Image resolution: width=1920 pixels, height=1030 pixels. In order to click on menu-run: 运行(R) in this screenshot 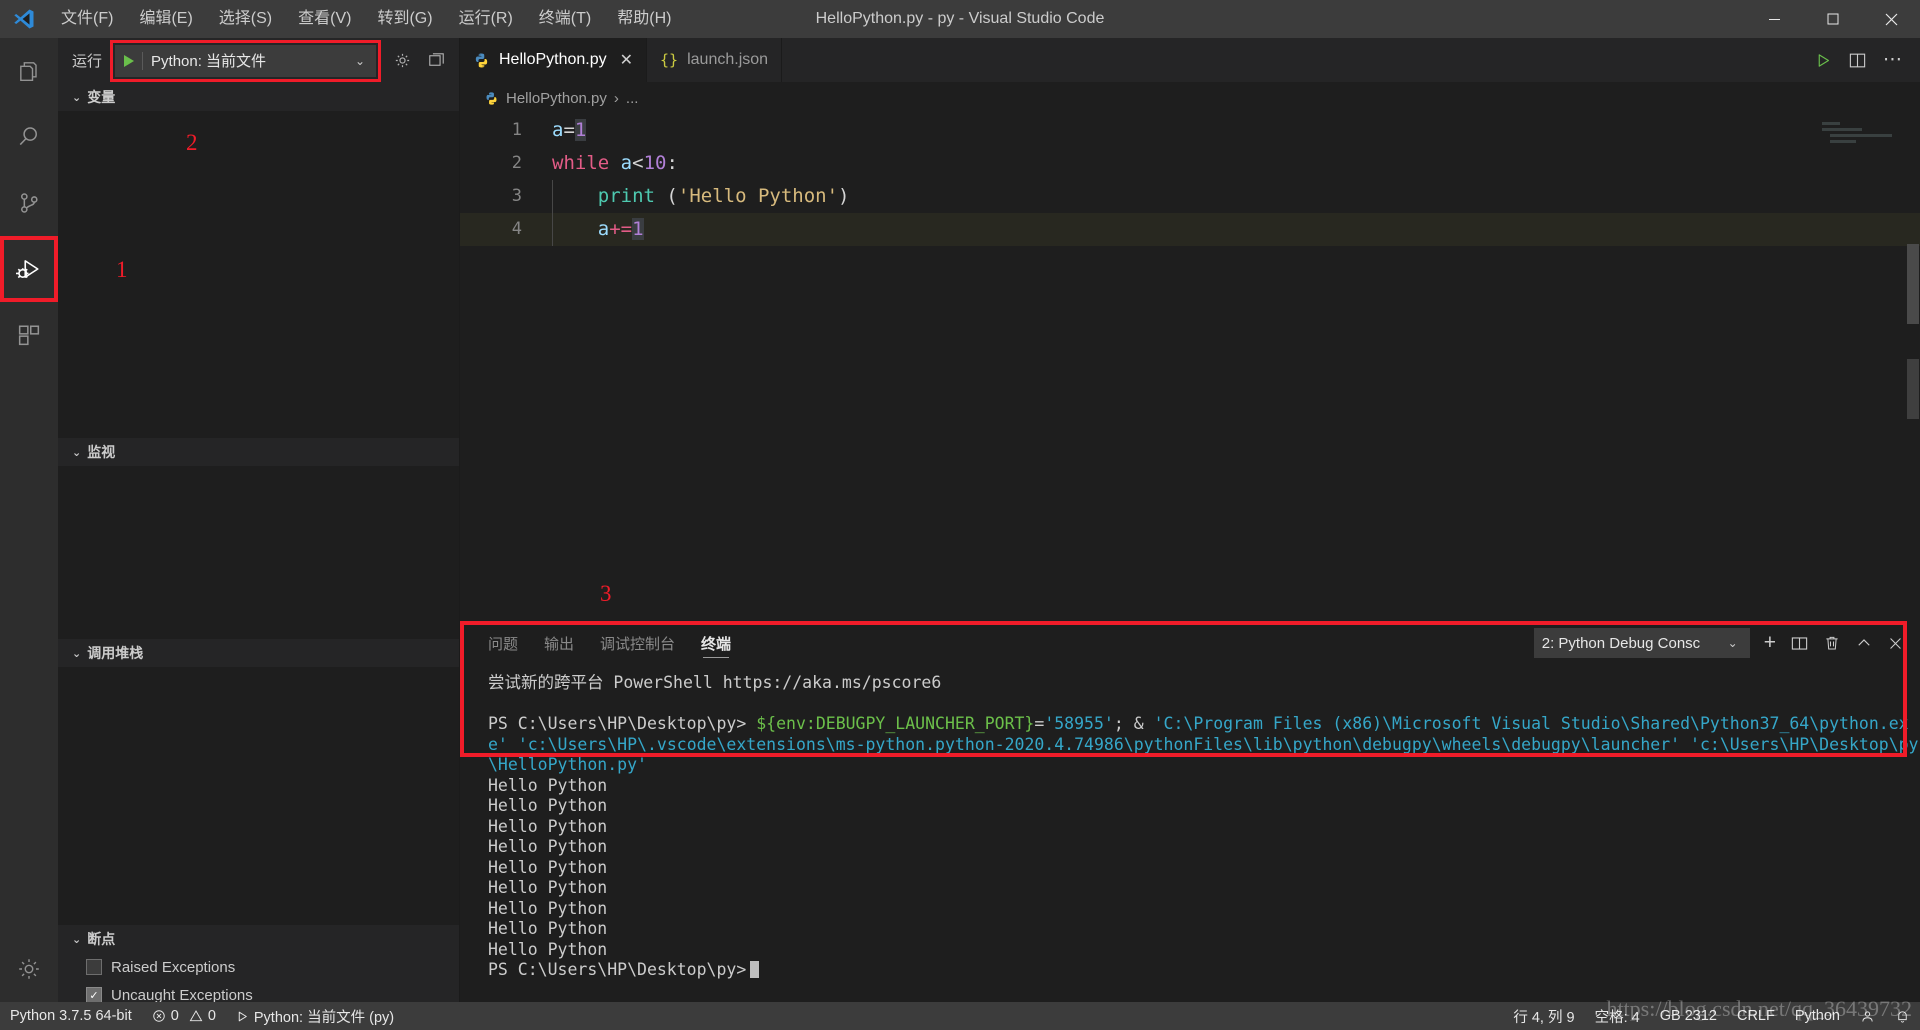, I will do `click(486, 19)`.